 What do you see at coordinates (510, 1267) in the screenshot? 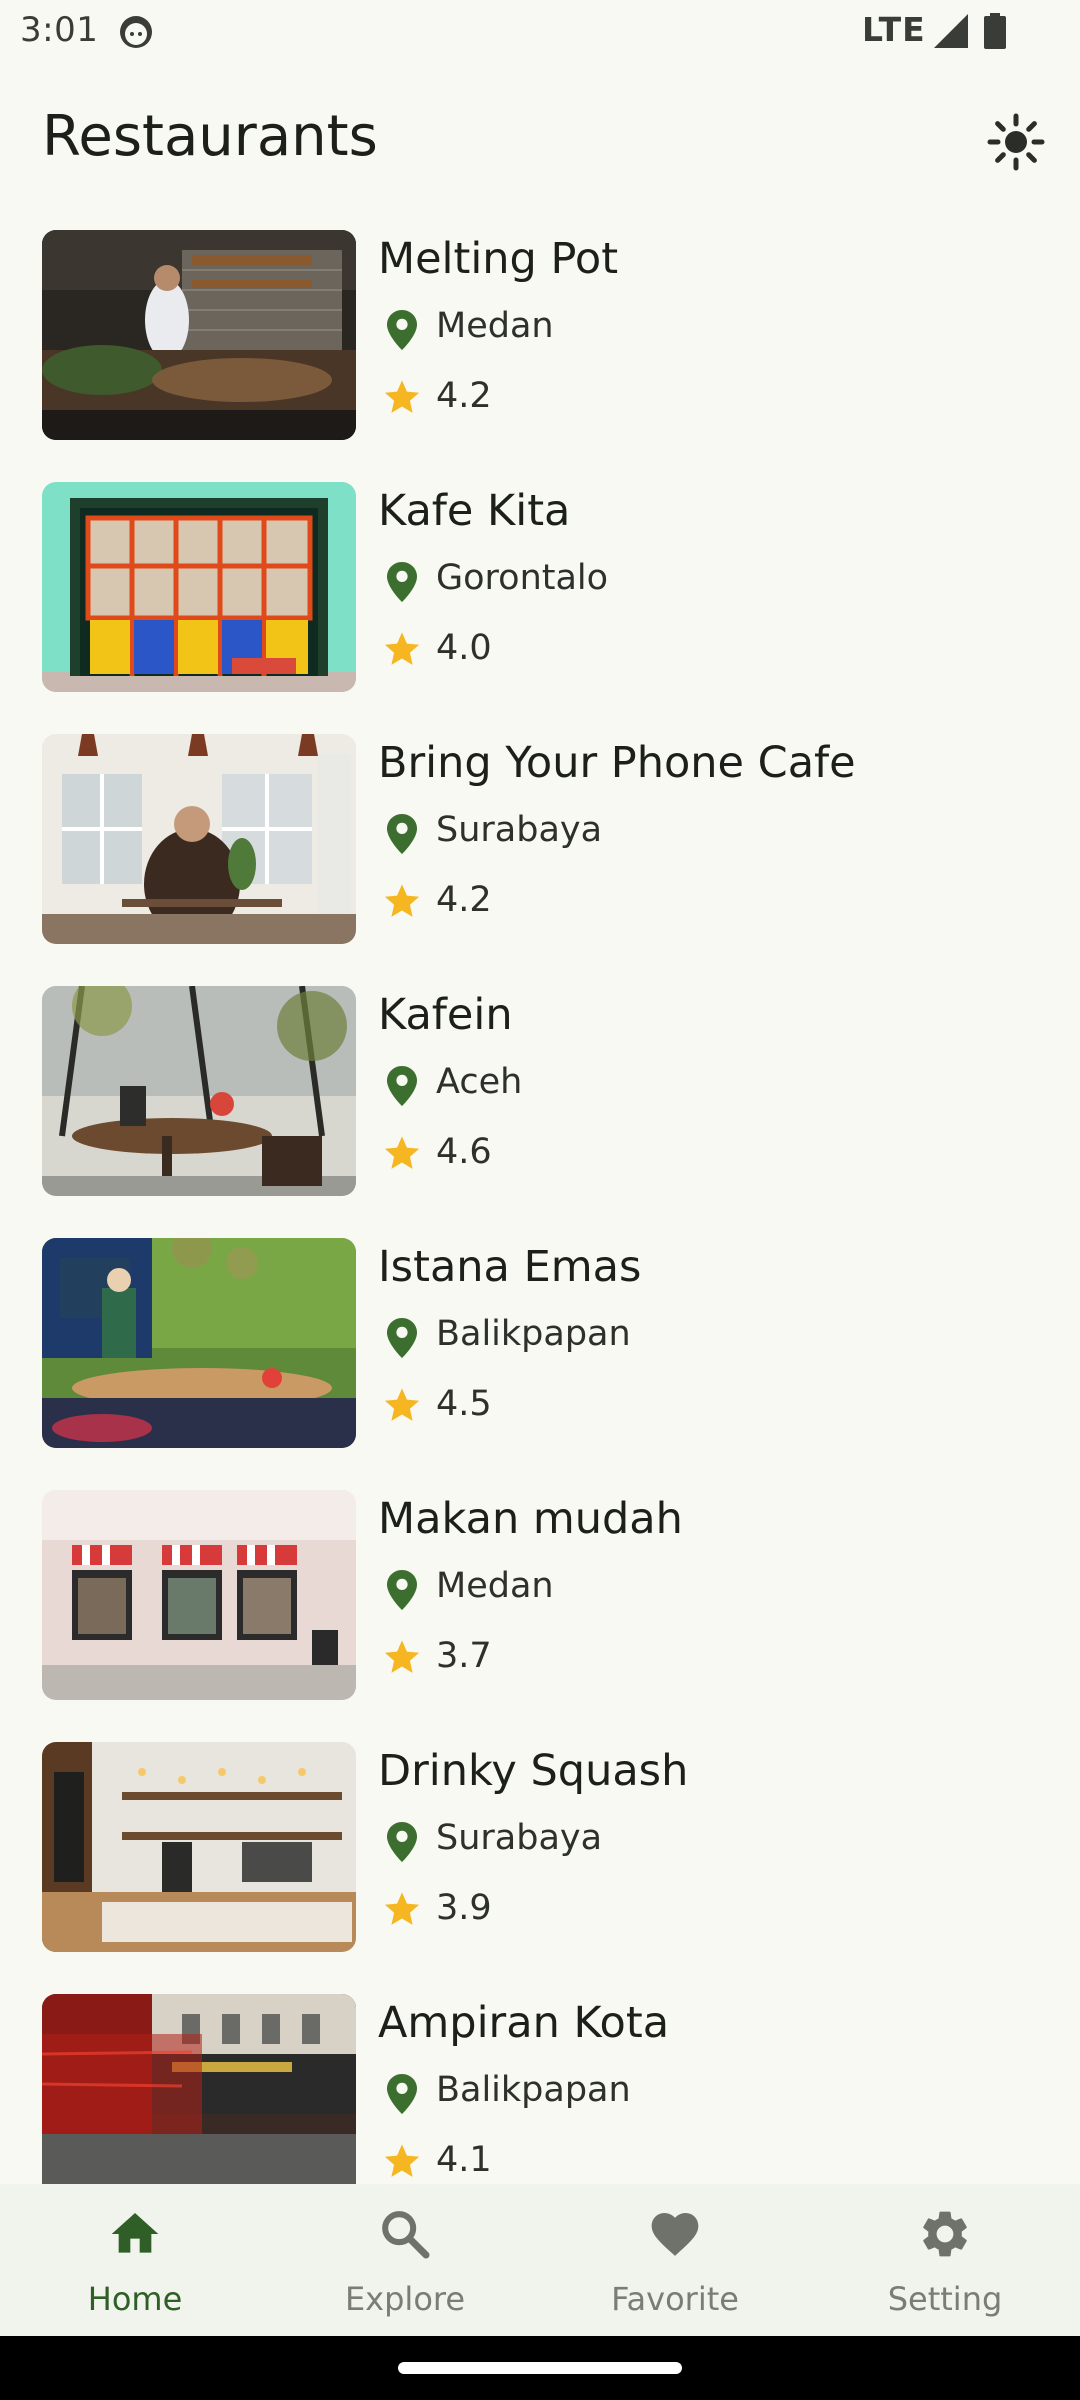
I see `restaurant-name: Istana Emas` at bounding box center [510, 1267].